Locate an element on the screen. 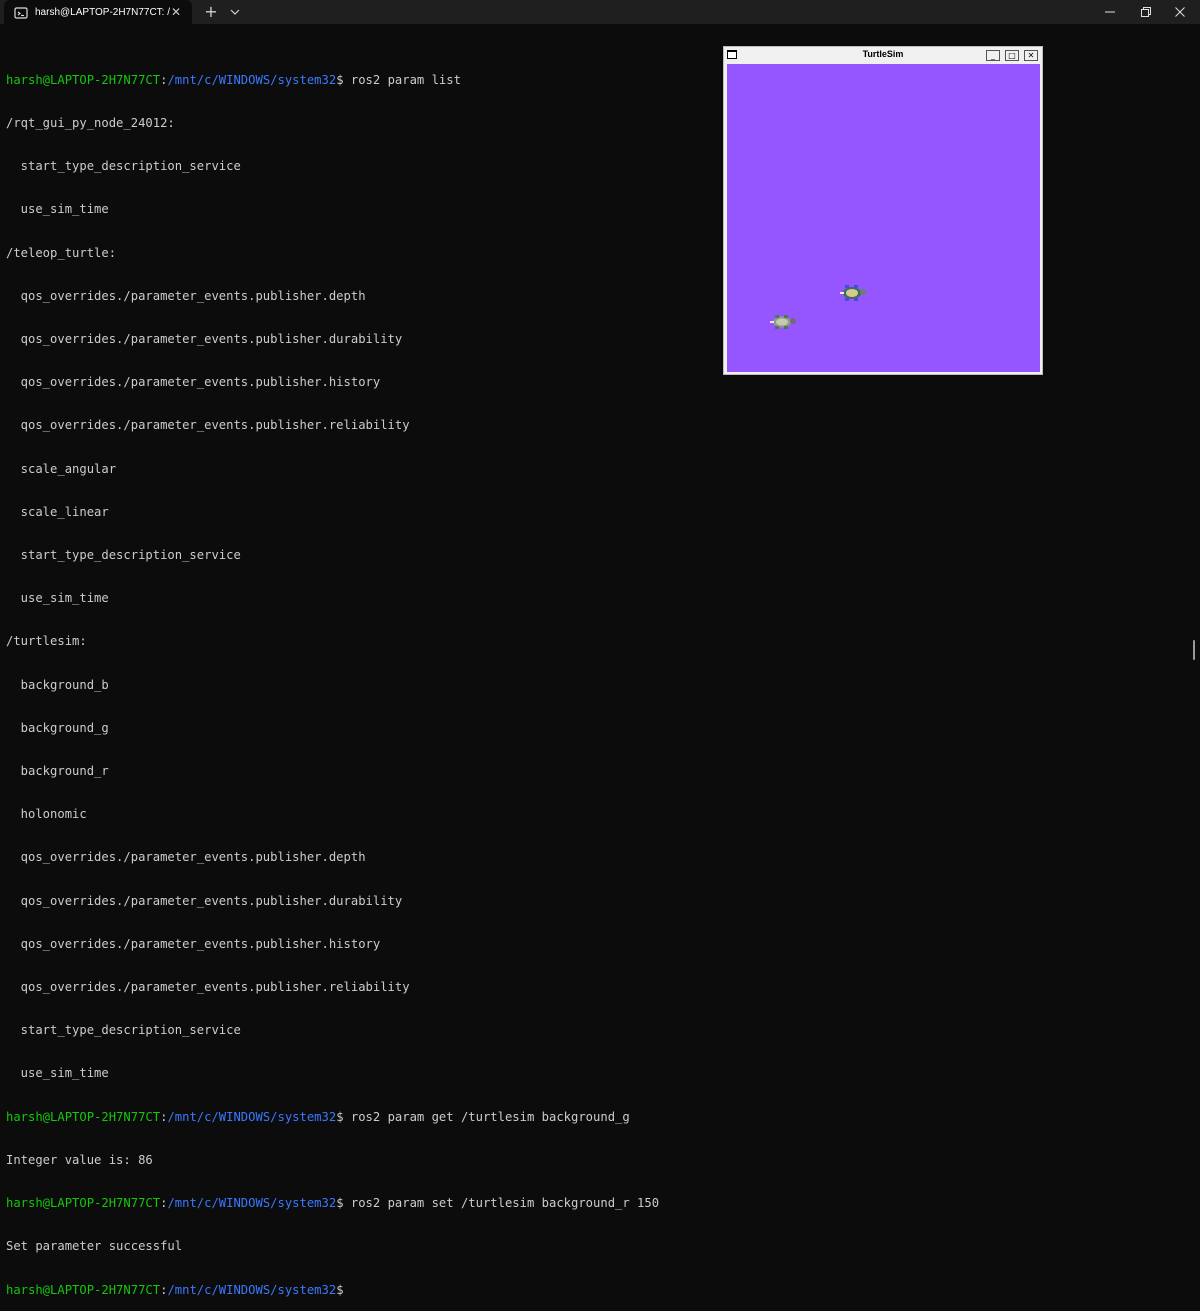 This screenshot has height=1311, width=1200. tab-title: harsh@LAPTOP-2H7N77CT: /r is located at coordinates (102, 12).